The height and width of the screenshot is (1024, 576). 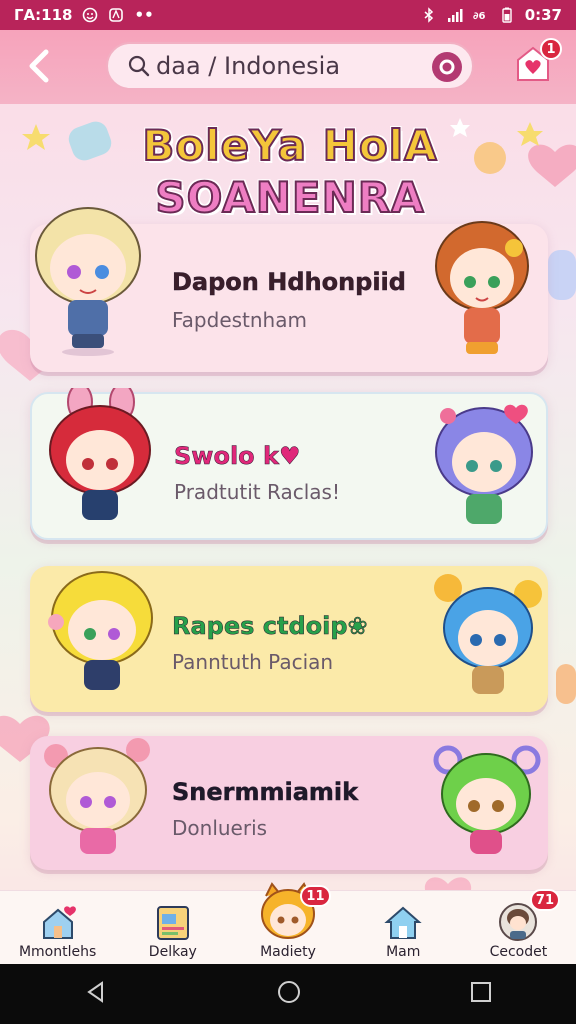 I want to click on search-input, so click(x=296, y=66).